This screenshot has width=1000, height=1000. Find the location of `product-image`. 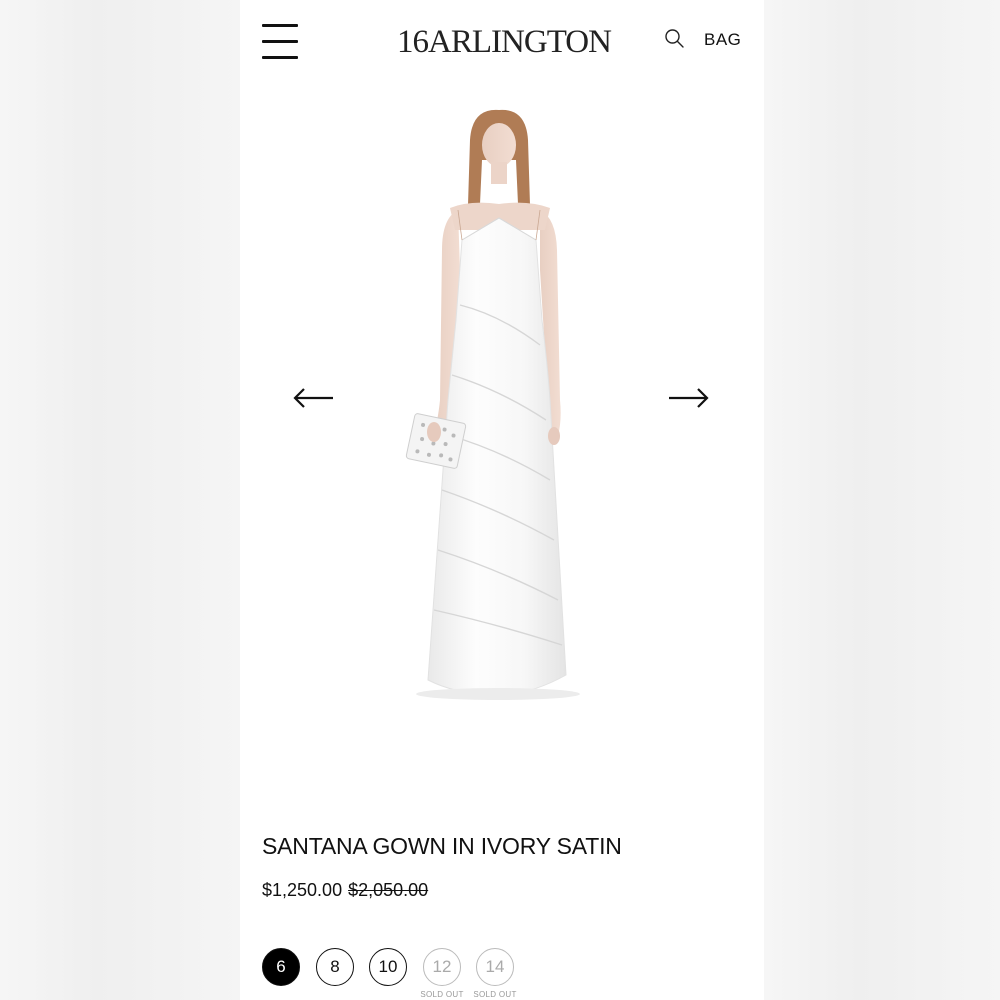

product-image is located at coordinates (492, 404).